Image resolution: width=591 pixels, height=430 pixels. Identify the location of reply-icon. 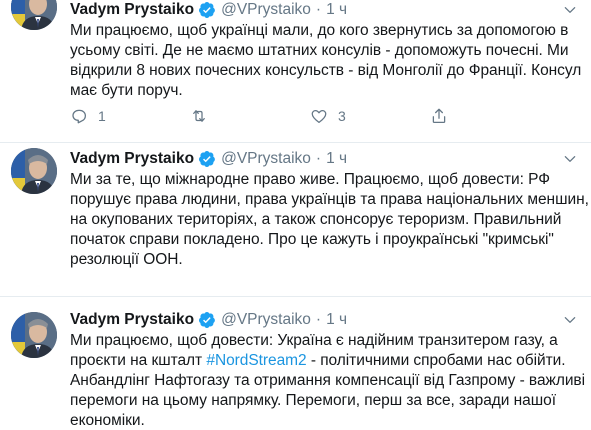
(79, 116).